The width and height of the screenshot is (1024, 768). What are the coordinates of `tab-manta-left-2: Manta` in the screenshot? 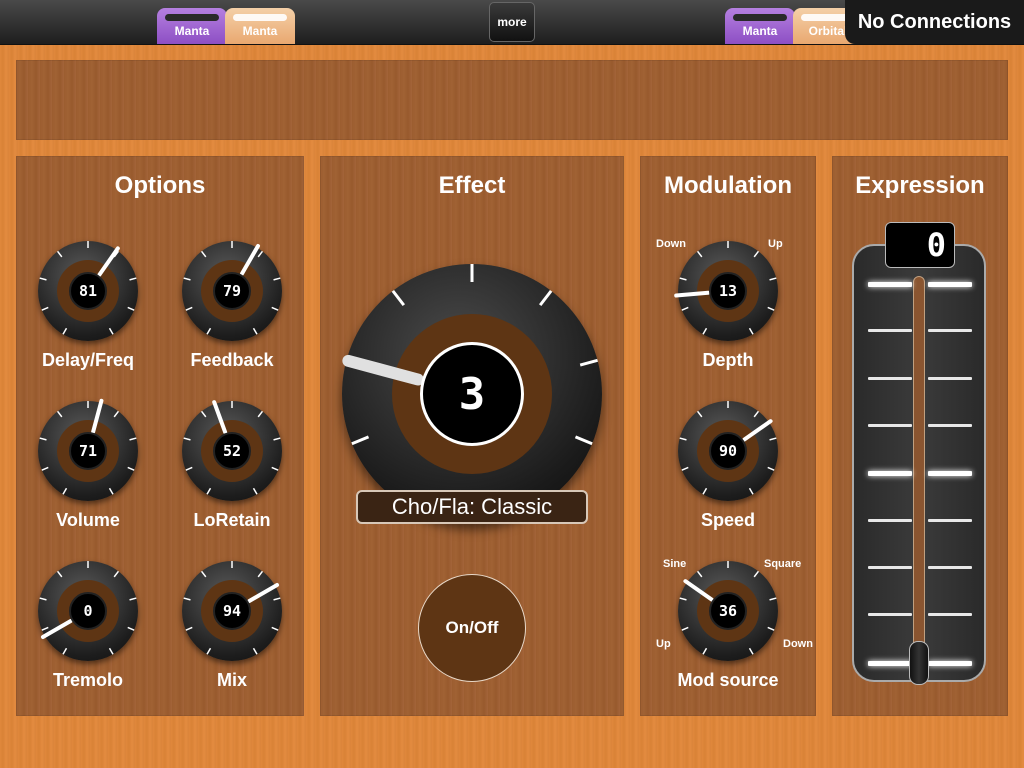 It's located at (260, 26).